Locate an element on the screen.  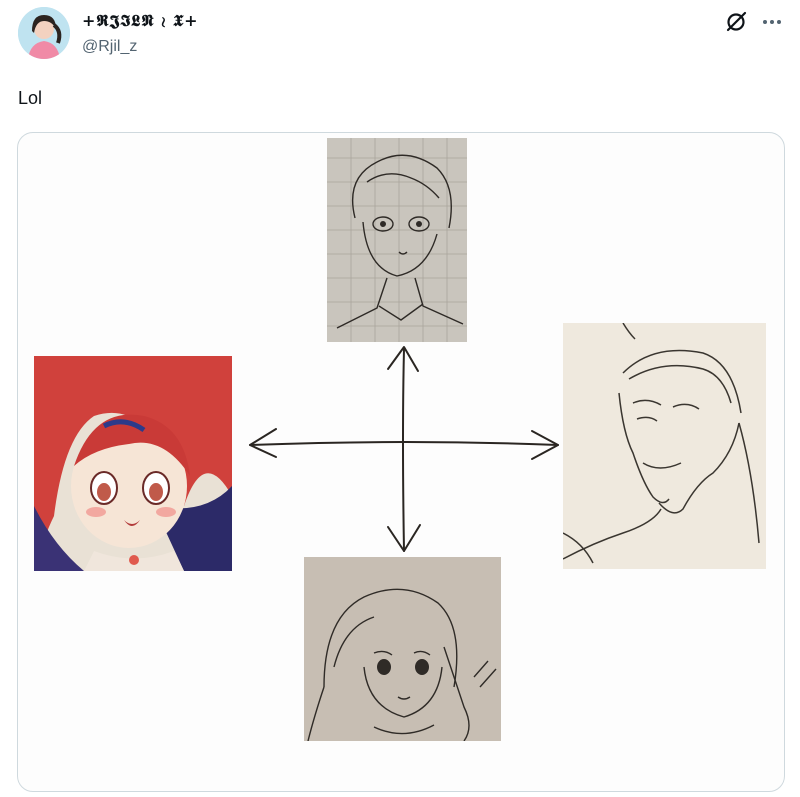
display-name: +𝕽𝕵𝕴𝕷𝕹 ≀ 𝖃+ is located at coordinates (140, 21).